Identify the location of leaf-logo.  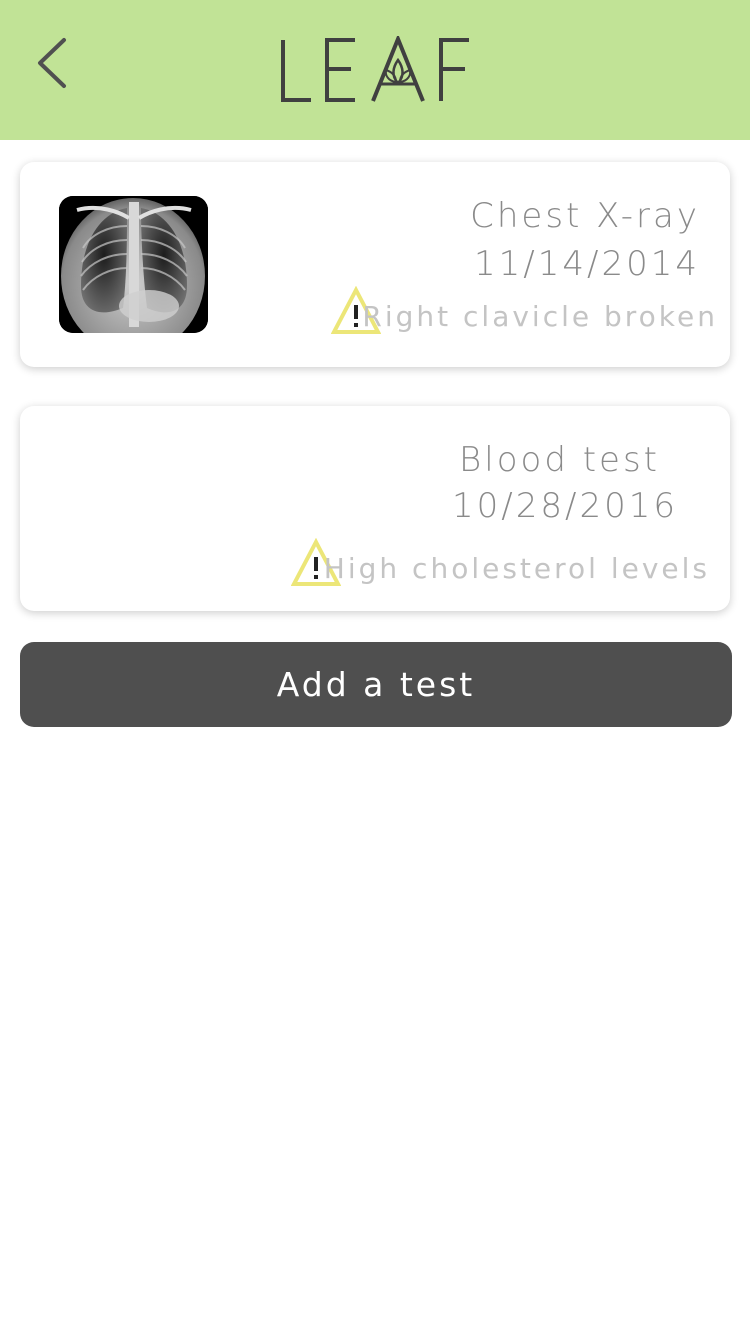
(375, 69).